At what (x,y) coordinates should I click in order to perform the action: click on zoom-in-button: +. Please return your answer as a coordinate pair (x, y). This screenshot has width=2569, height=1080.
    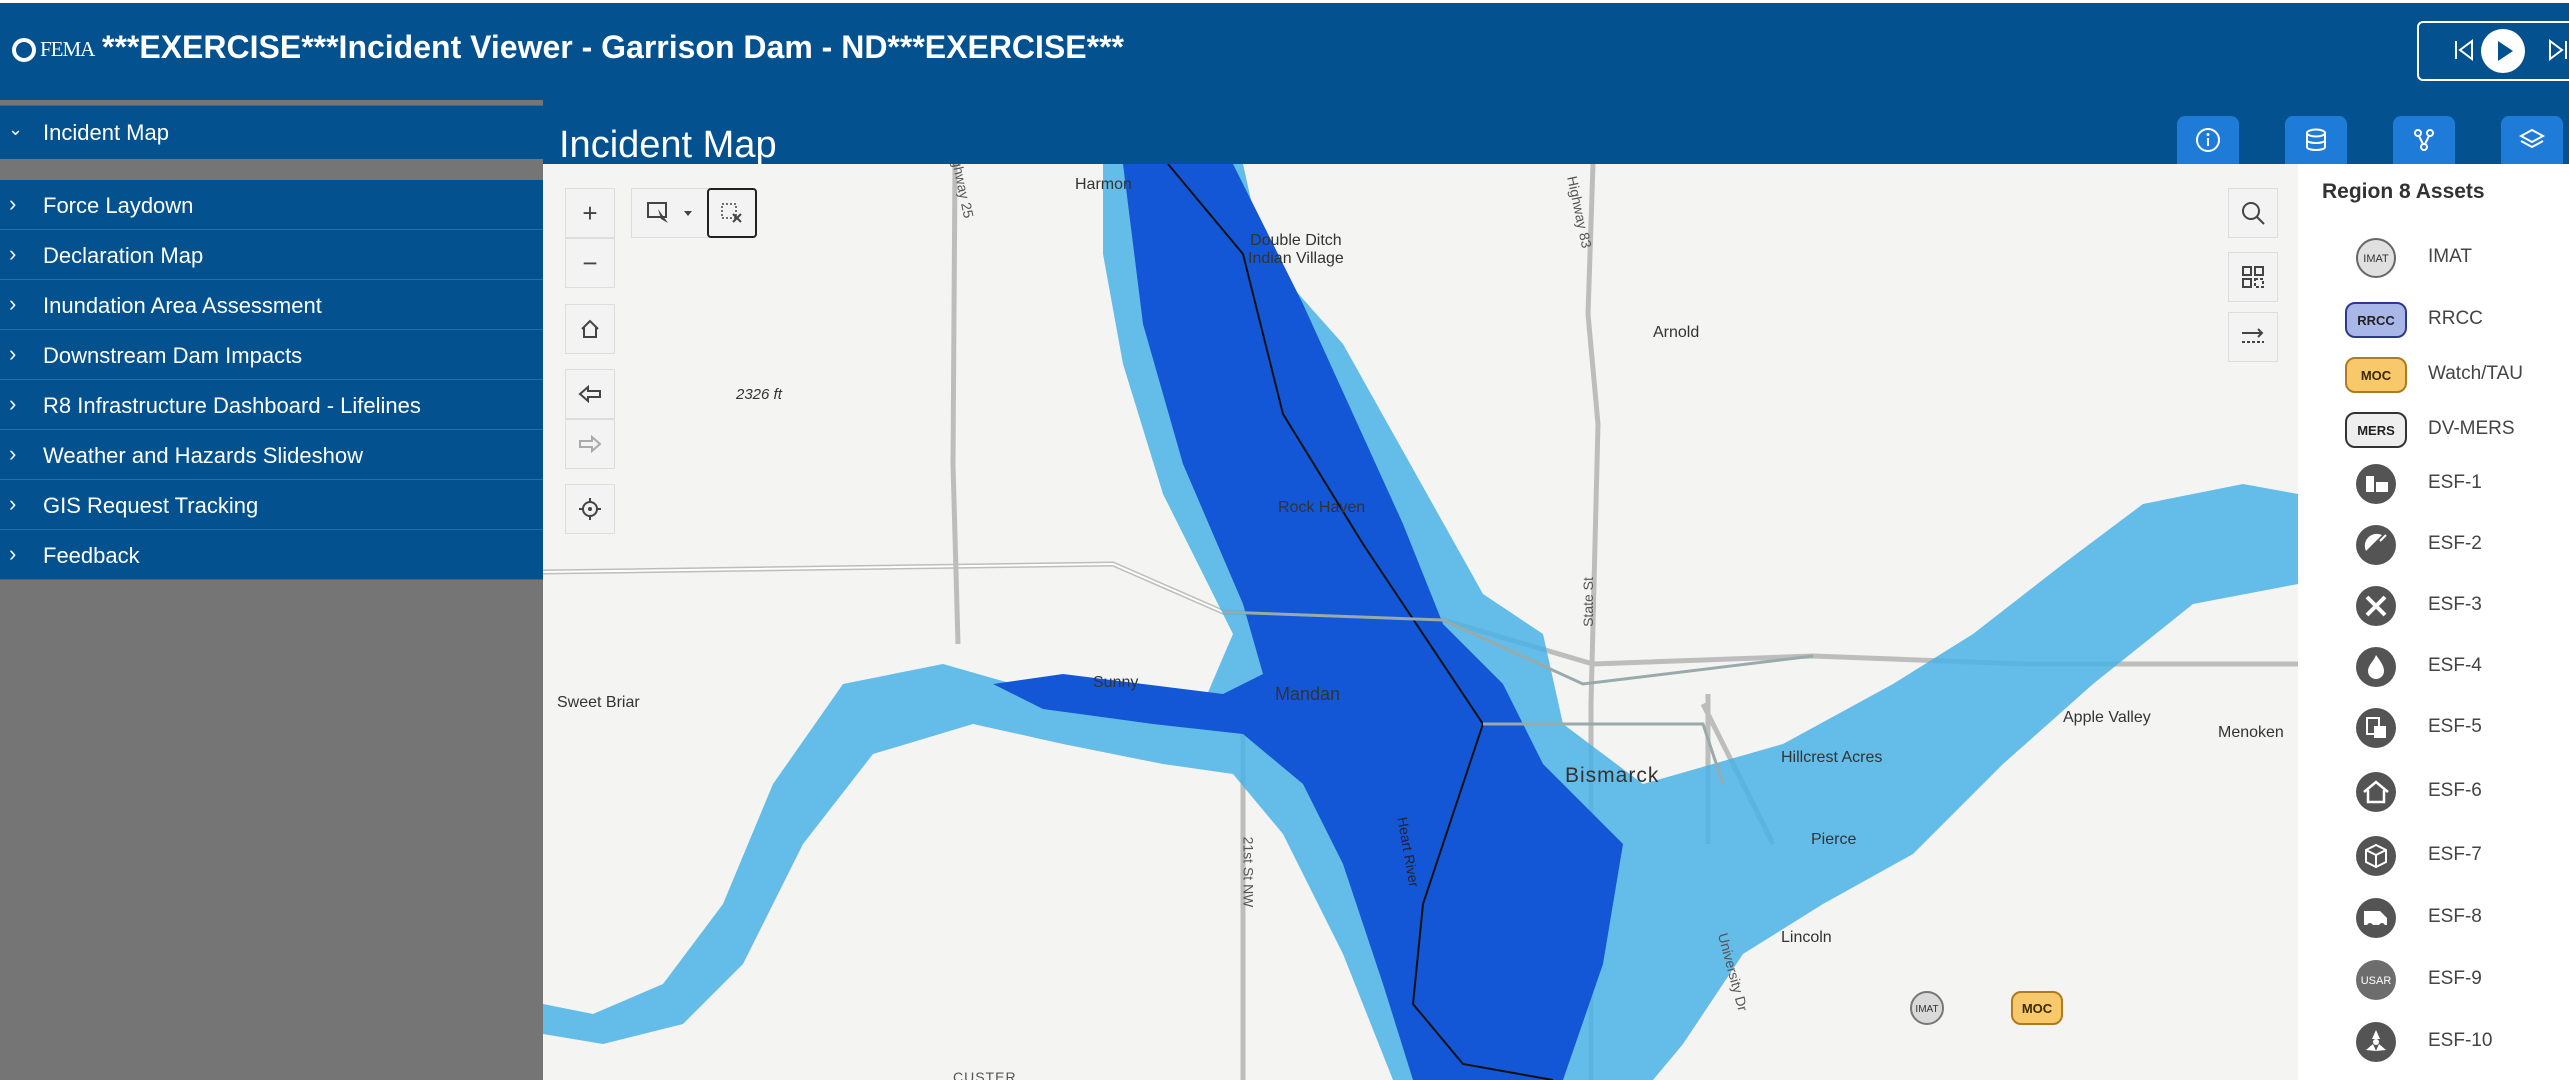
    Looking at the image, I should click on (590, 213).